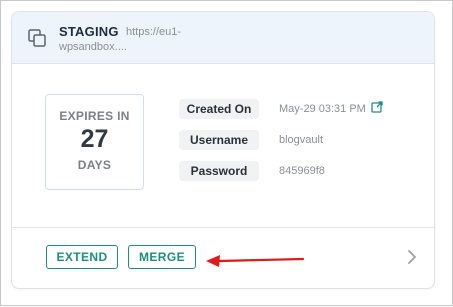 This screenshot has width=453, height=307. What do you see at coordinates (94, 165) in the screenshot?
I see `expiry-unit: DAYS` at bounding box center [94, 165].